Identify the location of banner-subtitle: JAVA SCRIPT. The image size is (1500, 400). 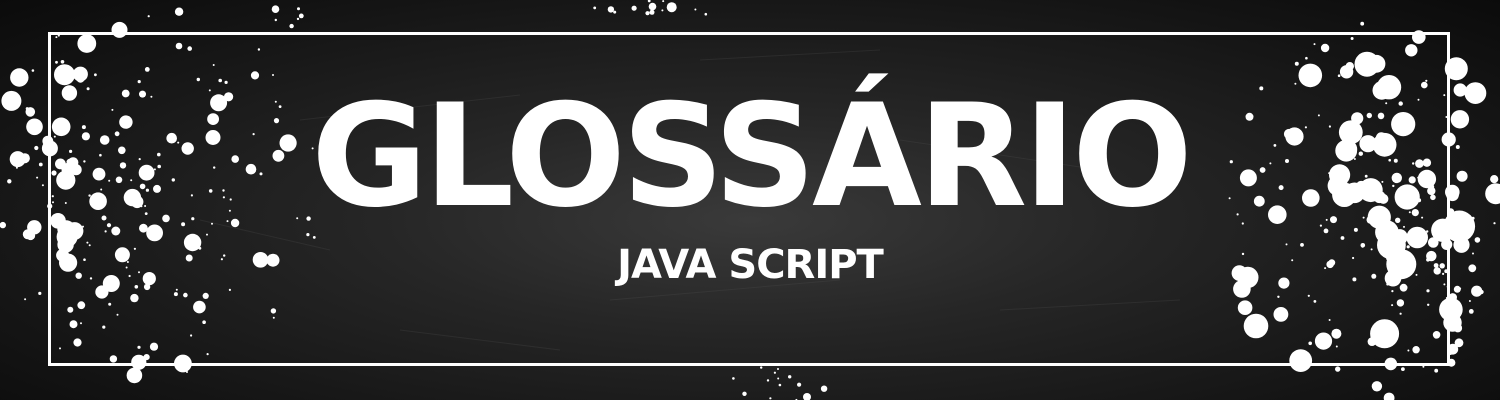
(750, 265).